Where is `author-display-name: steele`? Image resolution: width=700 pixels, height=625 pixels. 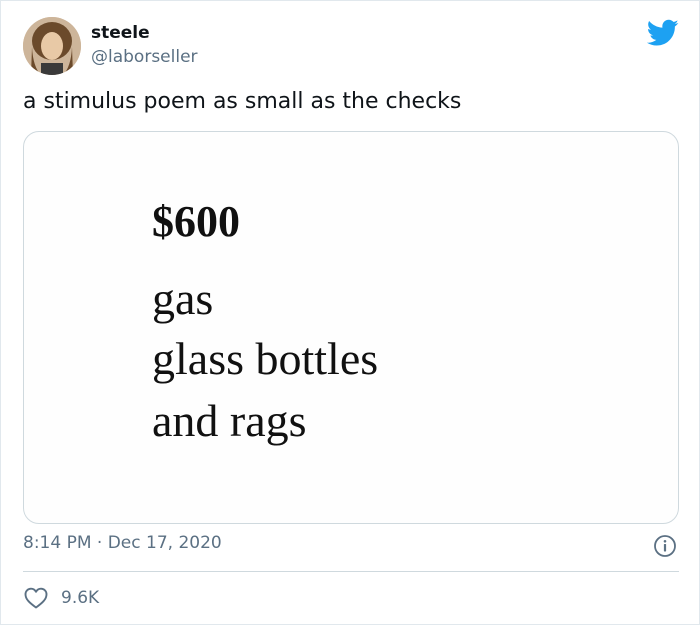 author-display-name: steele is located at coordinates (120, 33).